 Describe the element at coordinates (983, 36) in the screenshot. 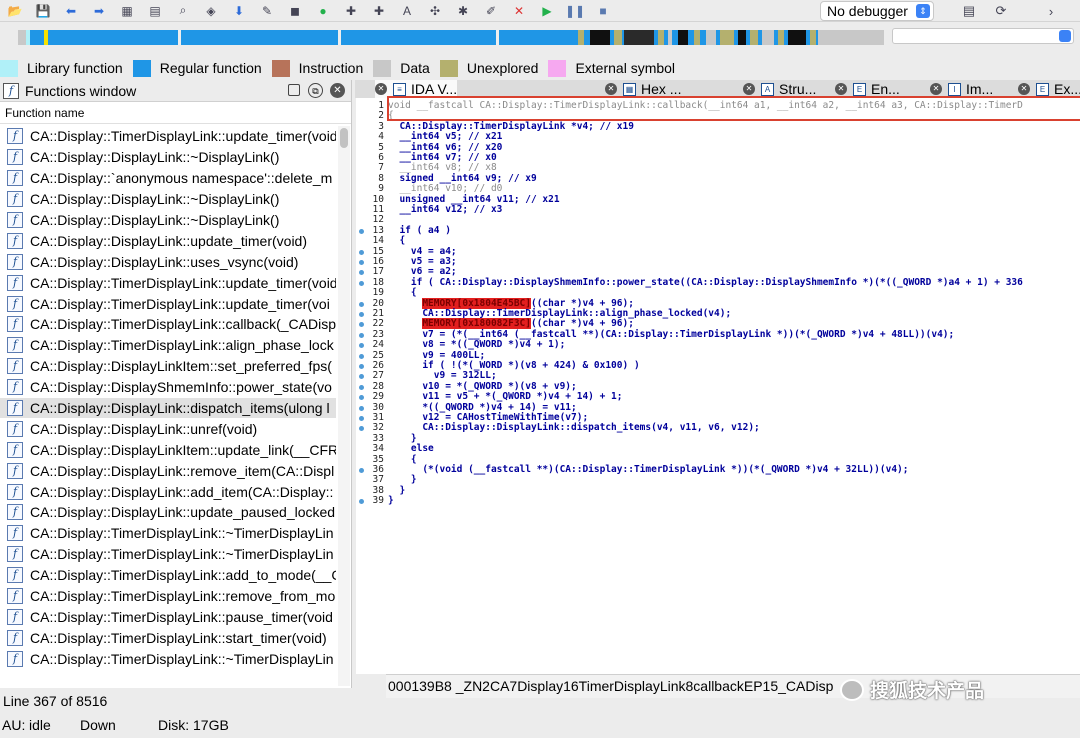

I see `navigation-combobox` at that location.